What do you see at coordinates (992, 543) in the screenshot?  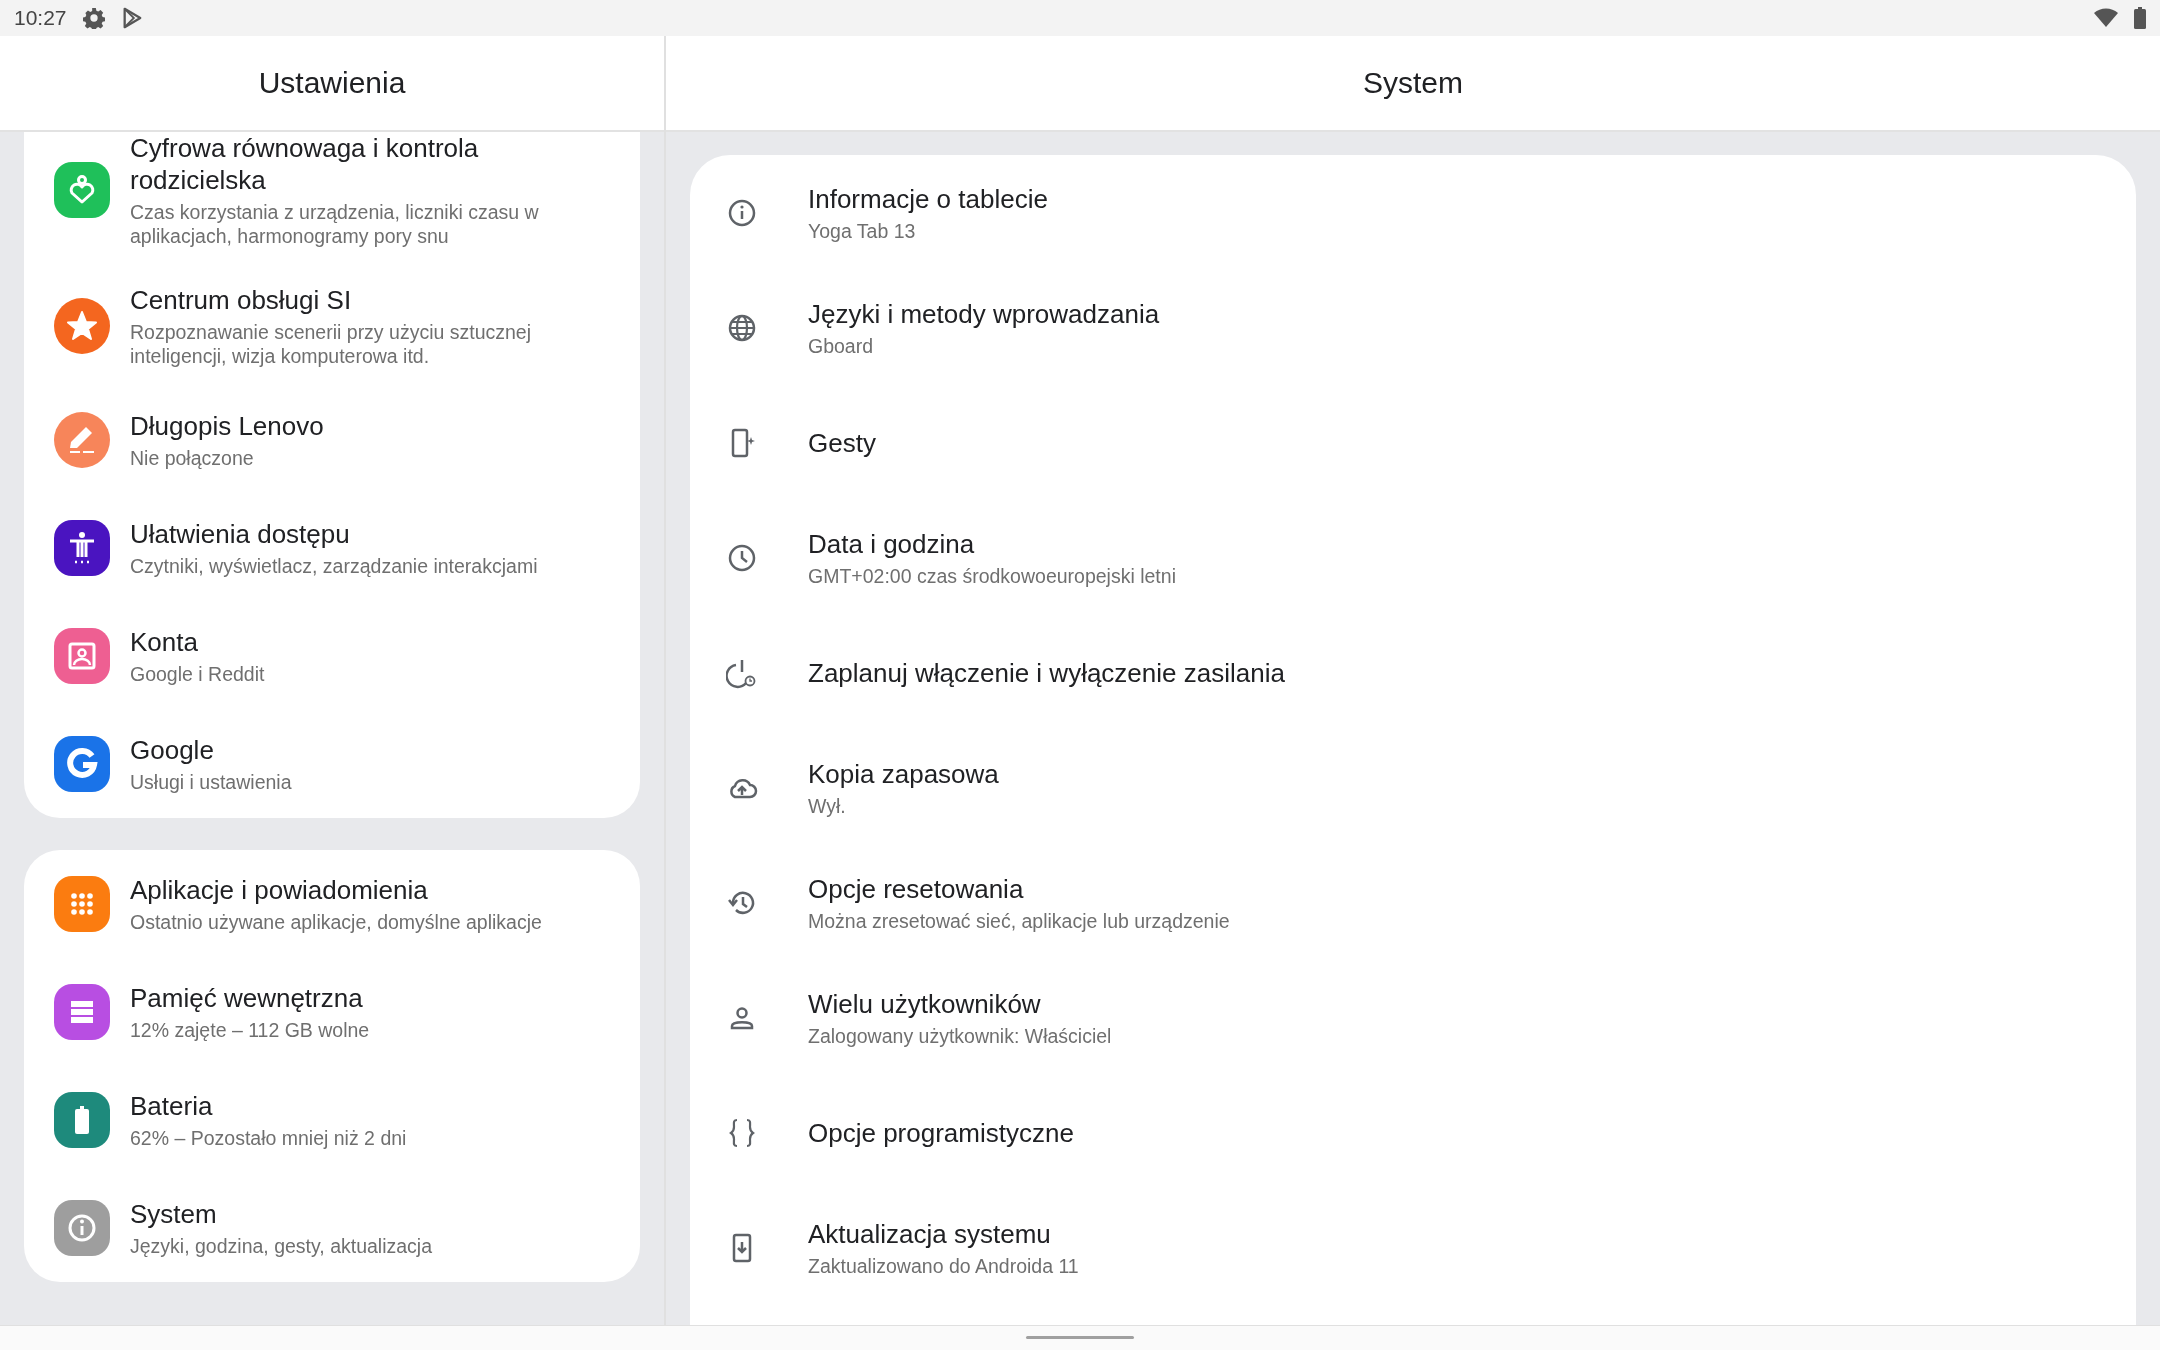 I see `setting-title: Data i godzina` at bounding box center [992, 543].